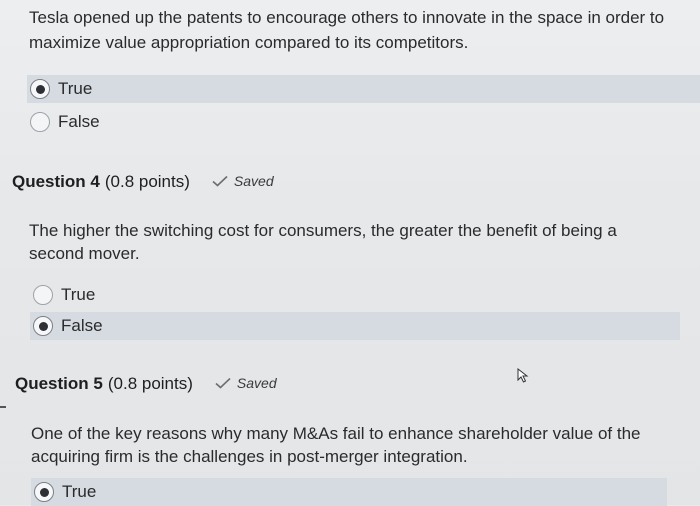 Image resolution: width=700 pixels, height=506 pixels. Describe the element at coordinates (150, 383) in the screenshot. I see `question-5-points: (0.8 points)` at that location.